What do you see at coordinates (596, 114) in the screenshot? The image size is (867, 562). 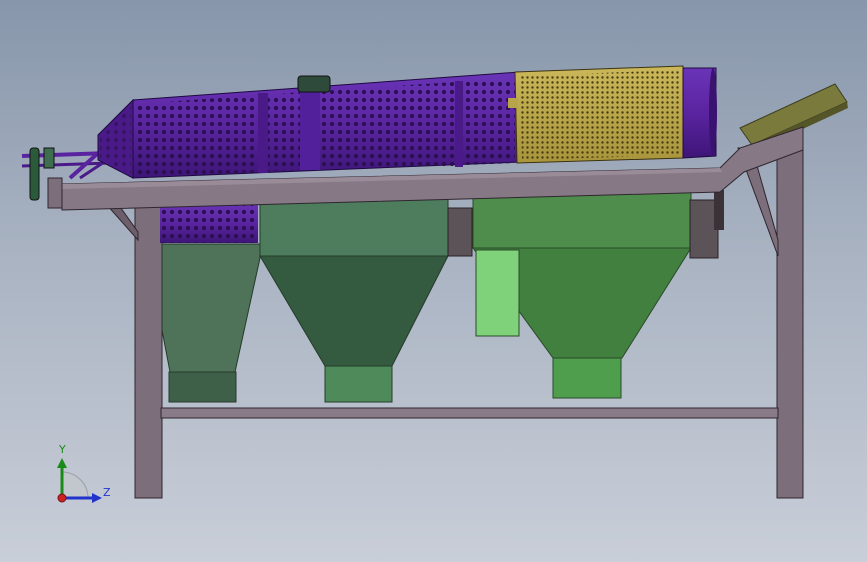 I see `fine-mesh-screen` at bounding box center [596, 114].